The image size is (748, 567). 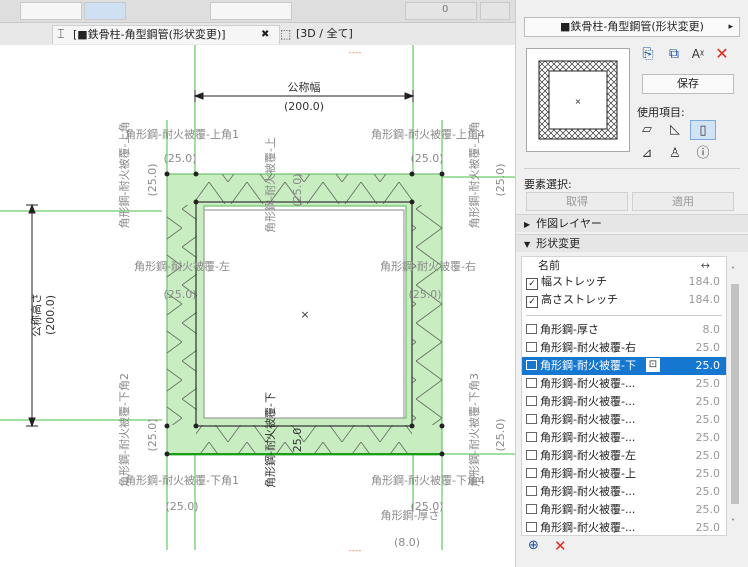 I want to click on profile-title: ■鉄骨柱-角型鋼管(形状変更), so click(x=632, y=26).